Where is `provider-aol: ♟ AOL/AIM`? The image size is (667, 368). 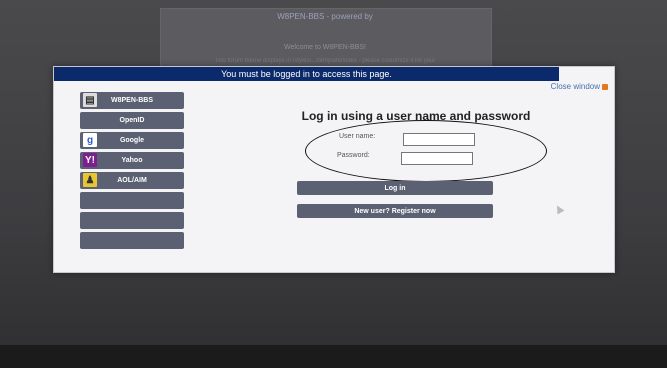 provider-aol: ♟ AOL/AIM is located at coordinates (132, 180).